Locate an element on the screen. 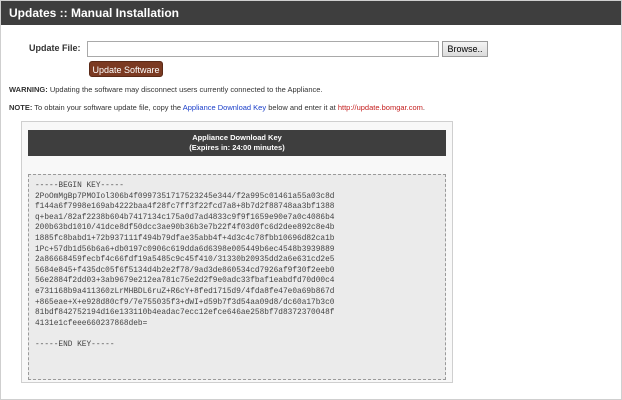  update-file-input is located at coordinates (263, 49).